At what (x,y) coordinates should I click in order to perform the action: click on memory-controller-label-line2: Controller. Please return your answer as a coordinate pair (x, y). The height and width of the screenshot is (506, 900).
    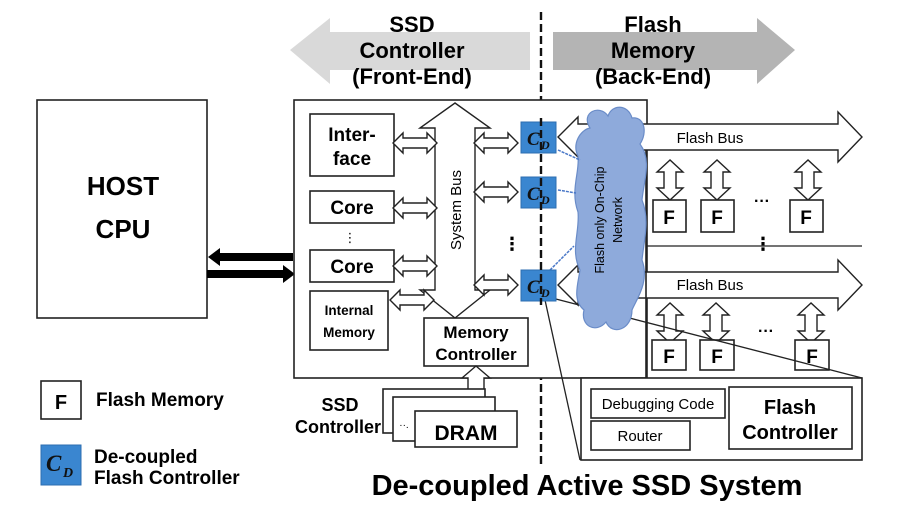
    Looking at the image, I should click on (476, 354).